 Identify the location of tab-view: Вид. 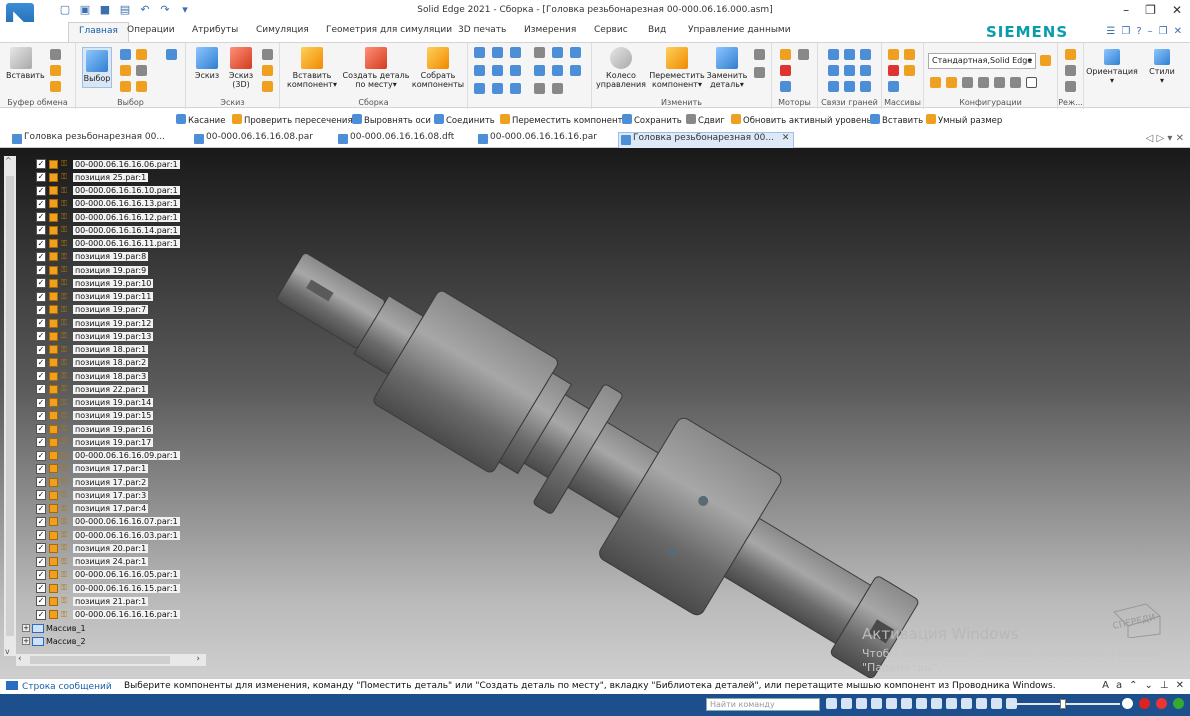
(657, 30).